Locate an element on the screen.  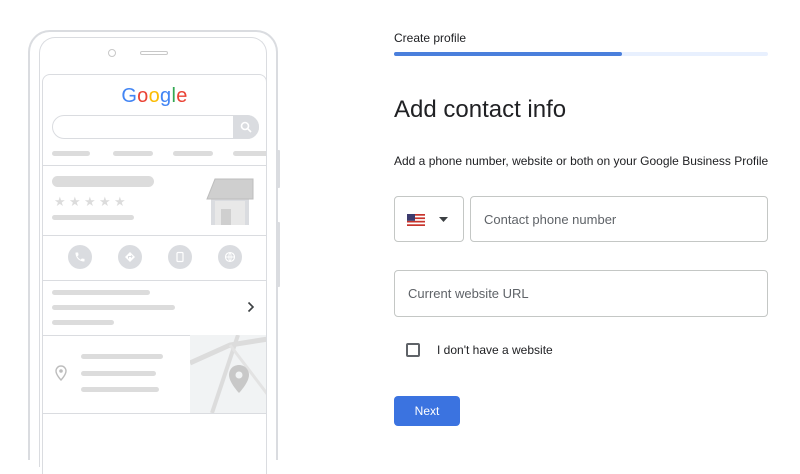
progress-fill is located at coordinates (508, 54).